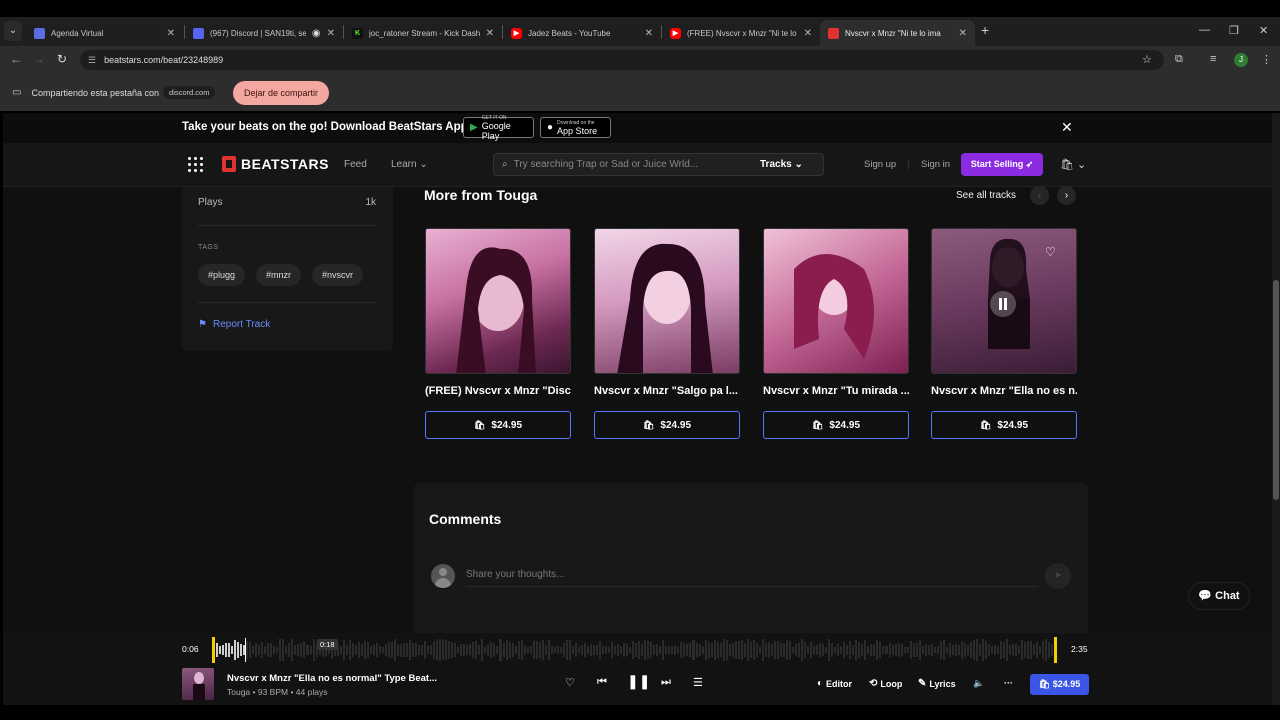  What do you see at coordinates (622, 60) in the screenshot?
I see `address-bar: ☰ beatstars.com/beat/23248989` at bounding box center [622, 60].